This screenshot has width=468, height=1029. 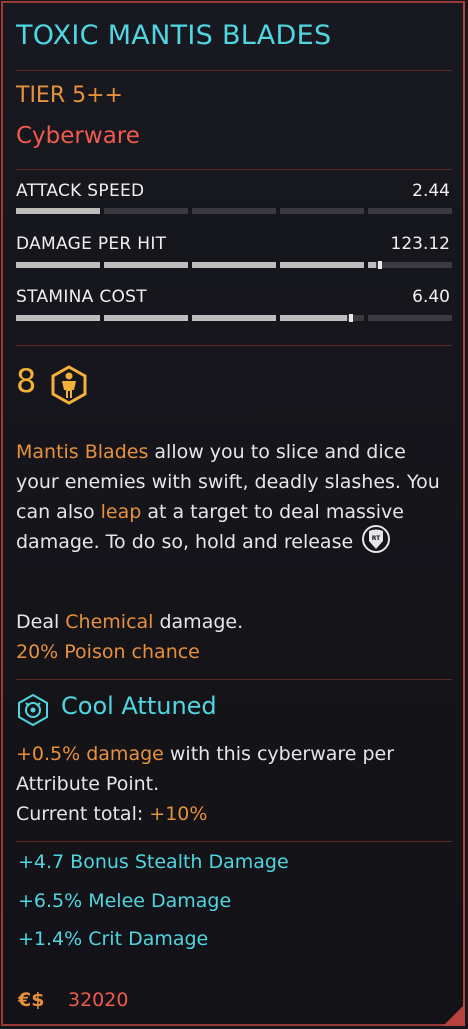 I want to click on deal-prefix: Deal, so click(x=41, y=622).